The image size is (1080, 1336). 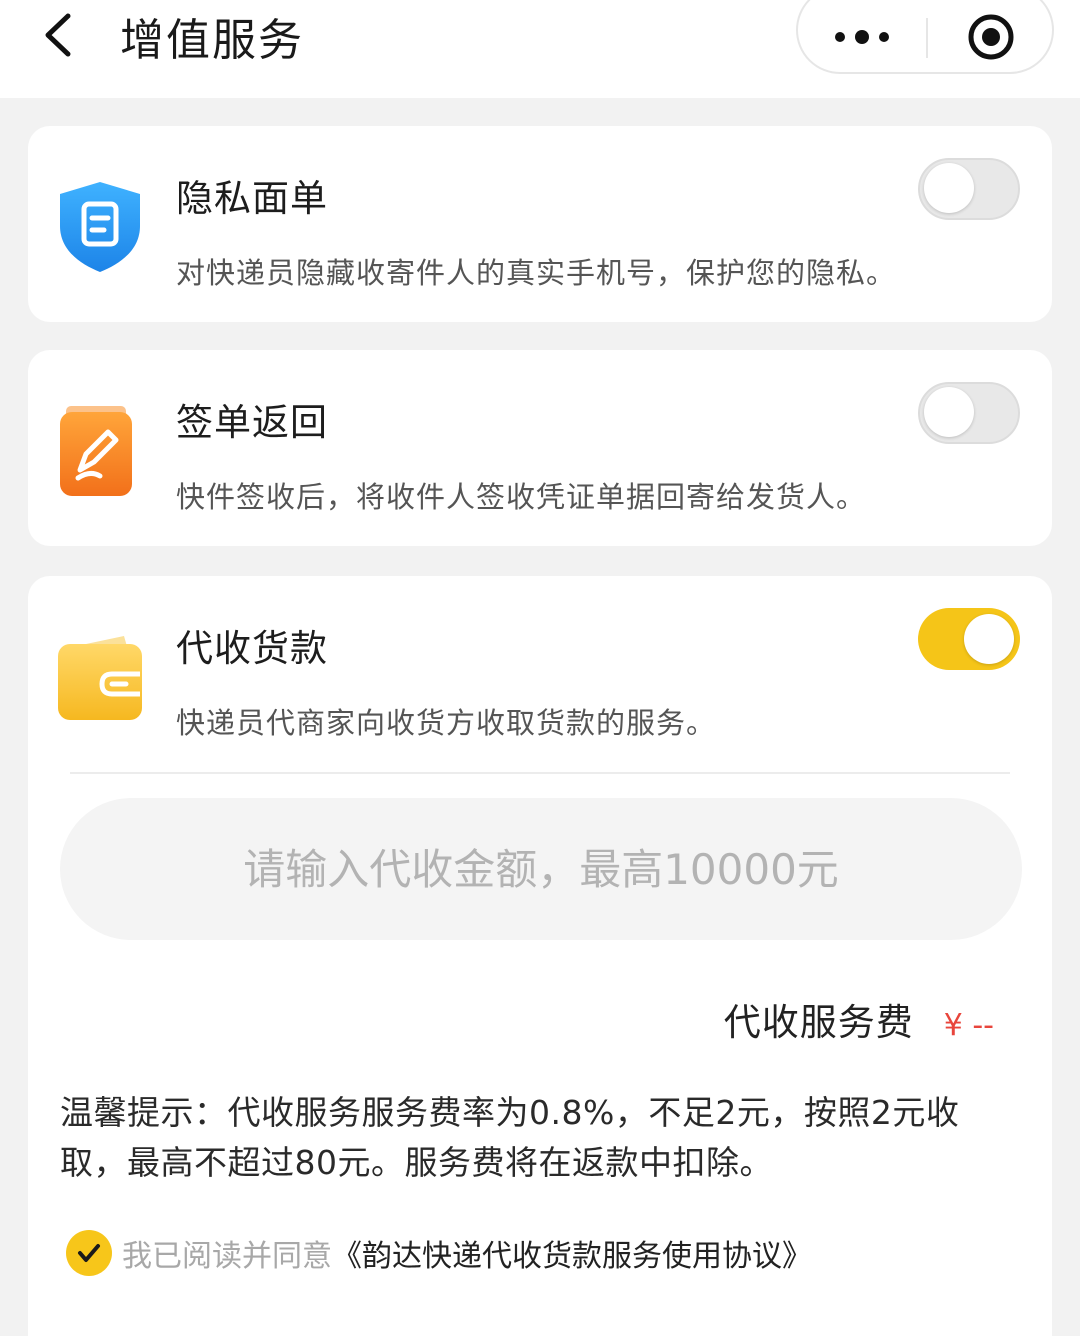 I want to click on more-menu-button, so click(x=862, y=36).